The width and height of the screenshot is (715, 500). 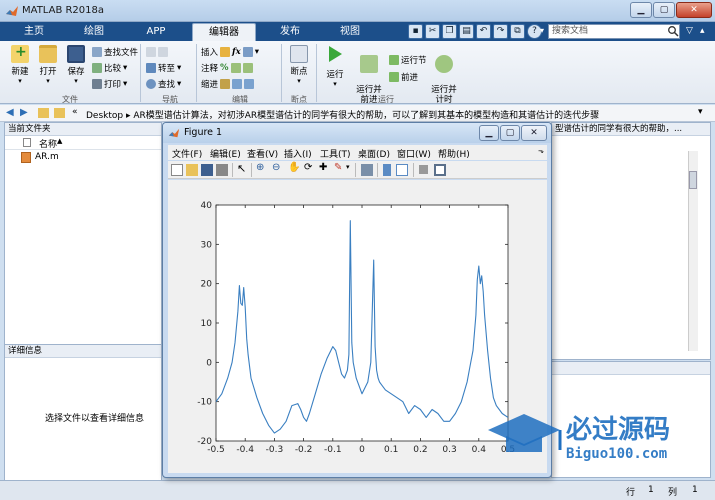 What do you see at coordinates (10, 112) in the screenshot?
I see `back-arrow-icon: ◀` at bounding box center [10, 112].